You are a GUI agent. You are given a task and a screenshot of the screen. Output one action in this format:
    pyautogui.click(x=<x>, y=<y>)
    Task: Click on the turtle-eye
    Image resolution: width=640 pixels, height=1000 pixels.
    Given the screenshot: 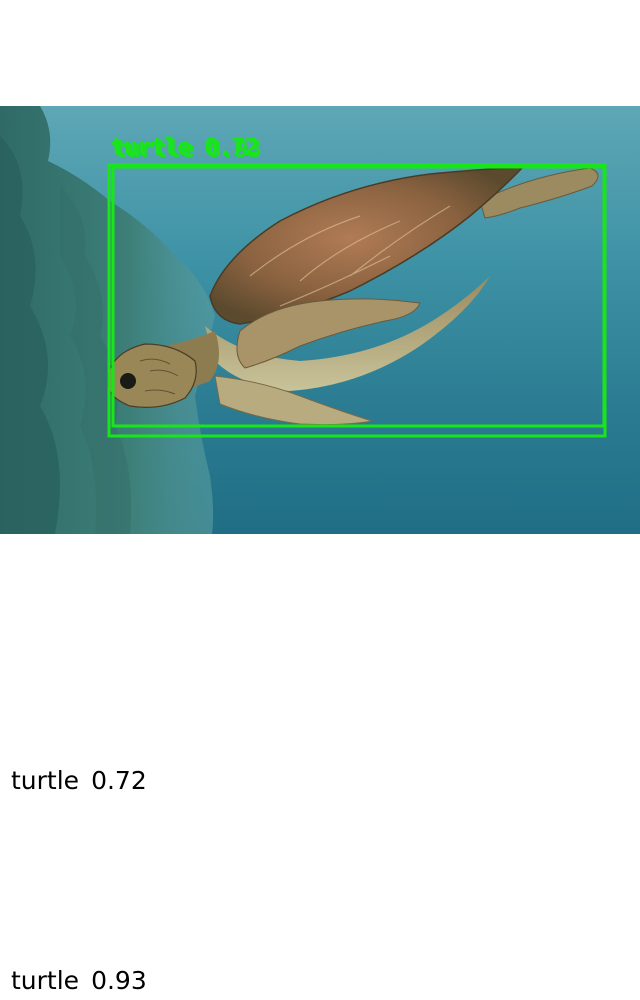 What is the action you would take?
    pyautogui.click(x=128, y=381)
    